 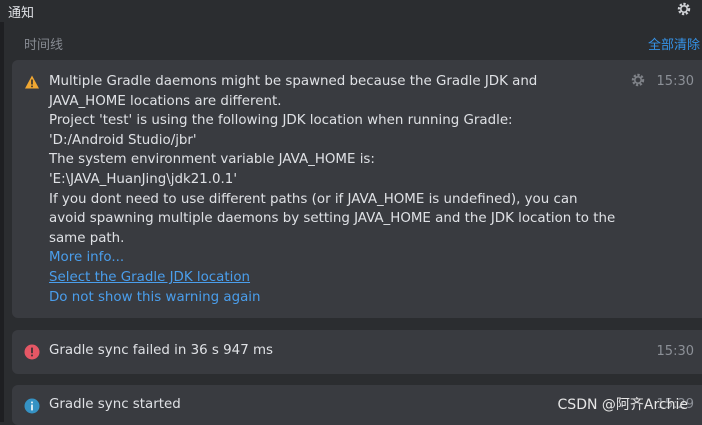 I want to click on left-edge-strip, so click(x=2, y=222).